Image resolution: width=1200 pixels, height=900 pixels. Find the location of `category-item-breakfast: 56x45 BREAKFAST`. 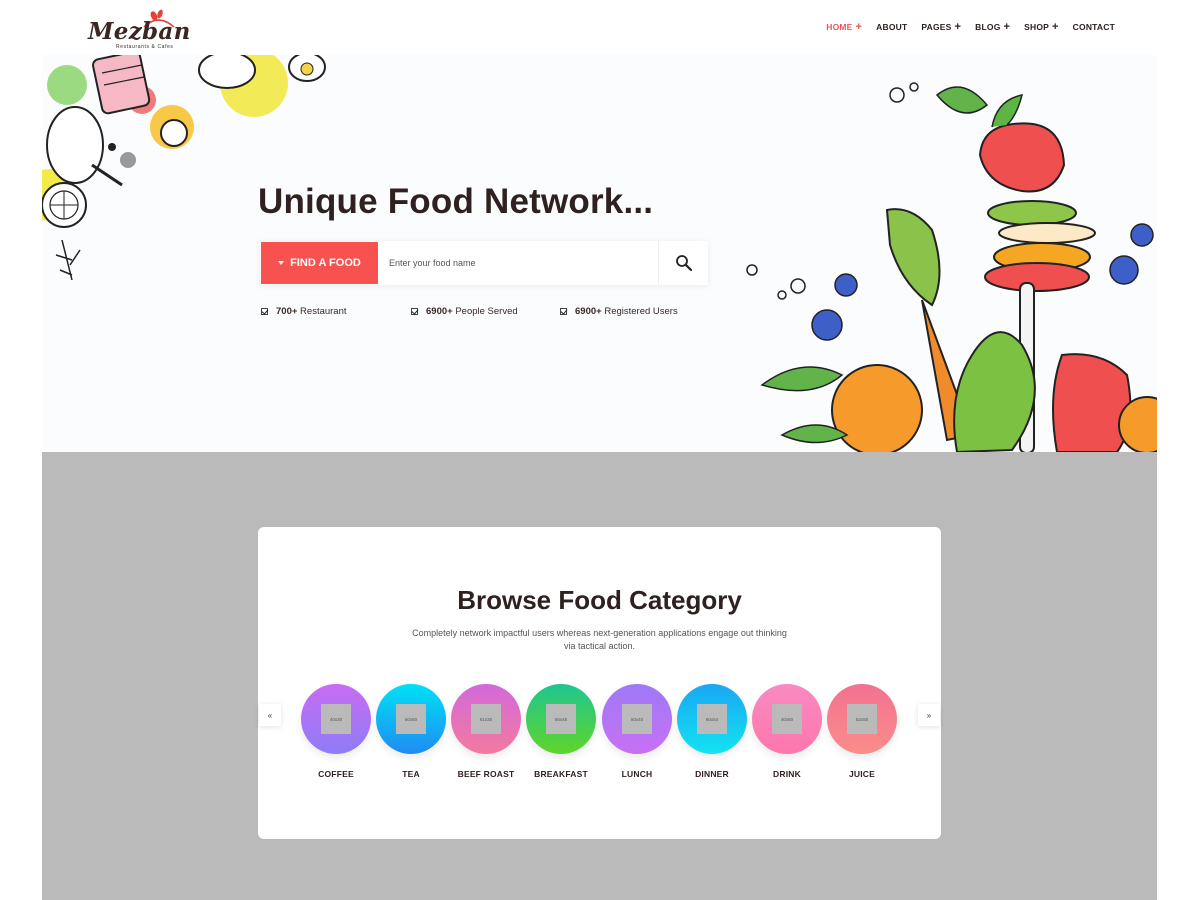

category-item-breakfast: 56x45 BREAKFAST is located at coordinates (561, 731).